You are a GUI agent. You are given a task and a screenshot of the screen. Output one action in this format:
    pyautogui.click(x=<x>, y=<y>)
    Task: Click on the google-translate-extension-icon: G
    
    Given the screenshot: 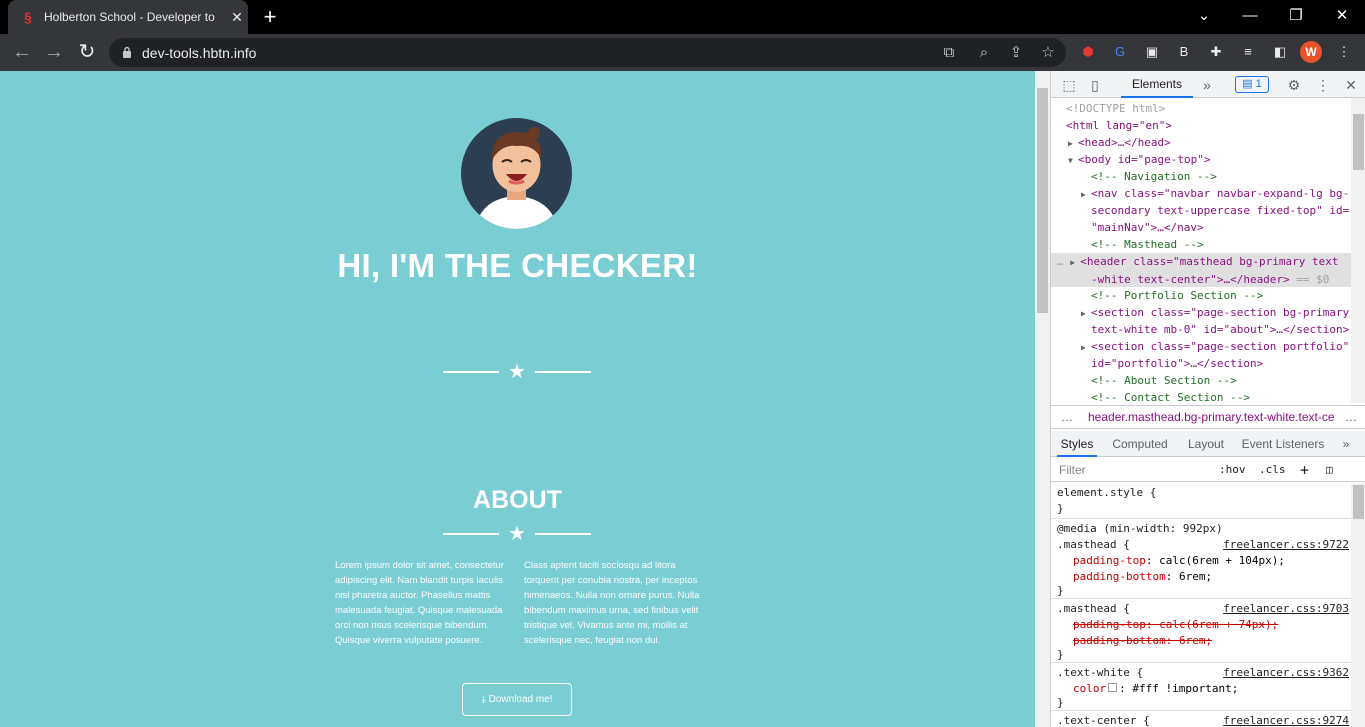 What is the action you would take?
    pyautogui.click(x=1120, y=52)
    